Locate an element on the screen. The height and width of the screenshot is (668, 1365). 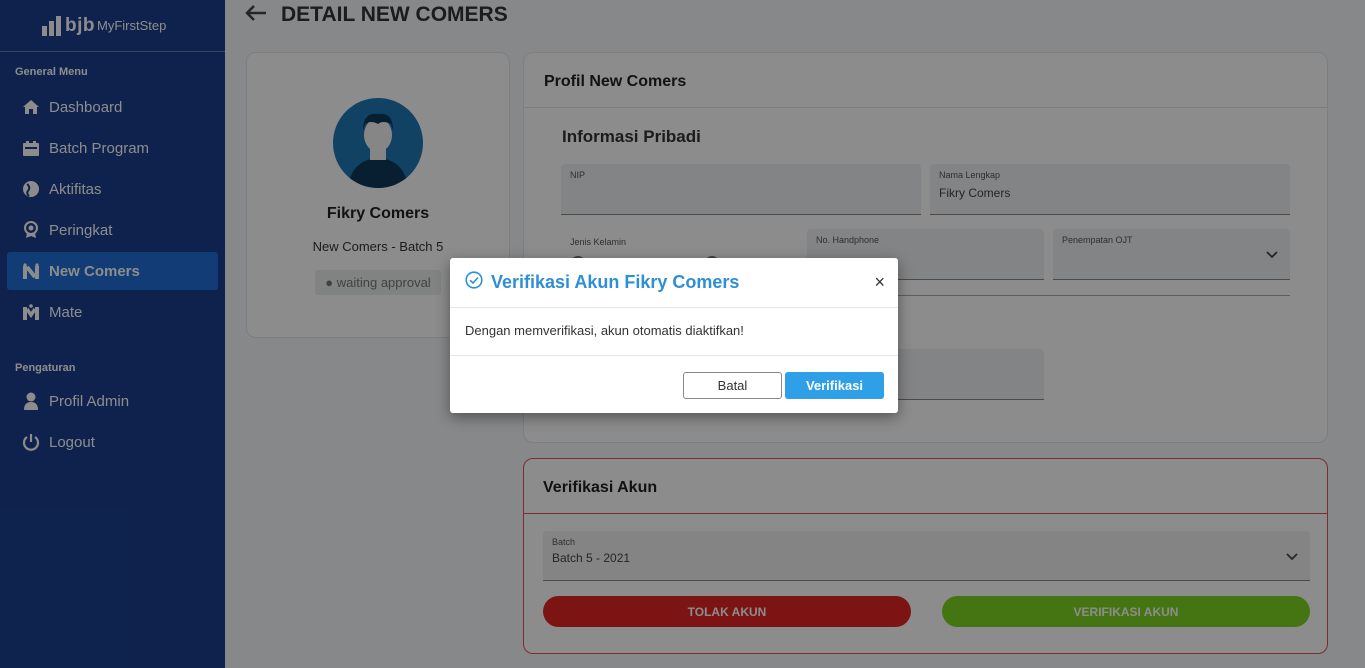
confirm-verify-button: Verifikasi is located at coordinates (834, 385).